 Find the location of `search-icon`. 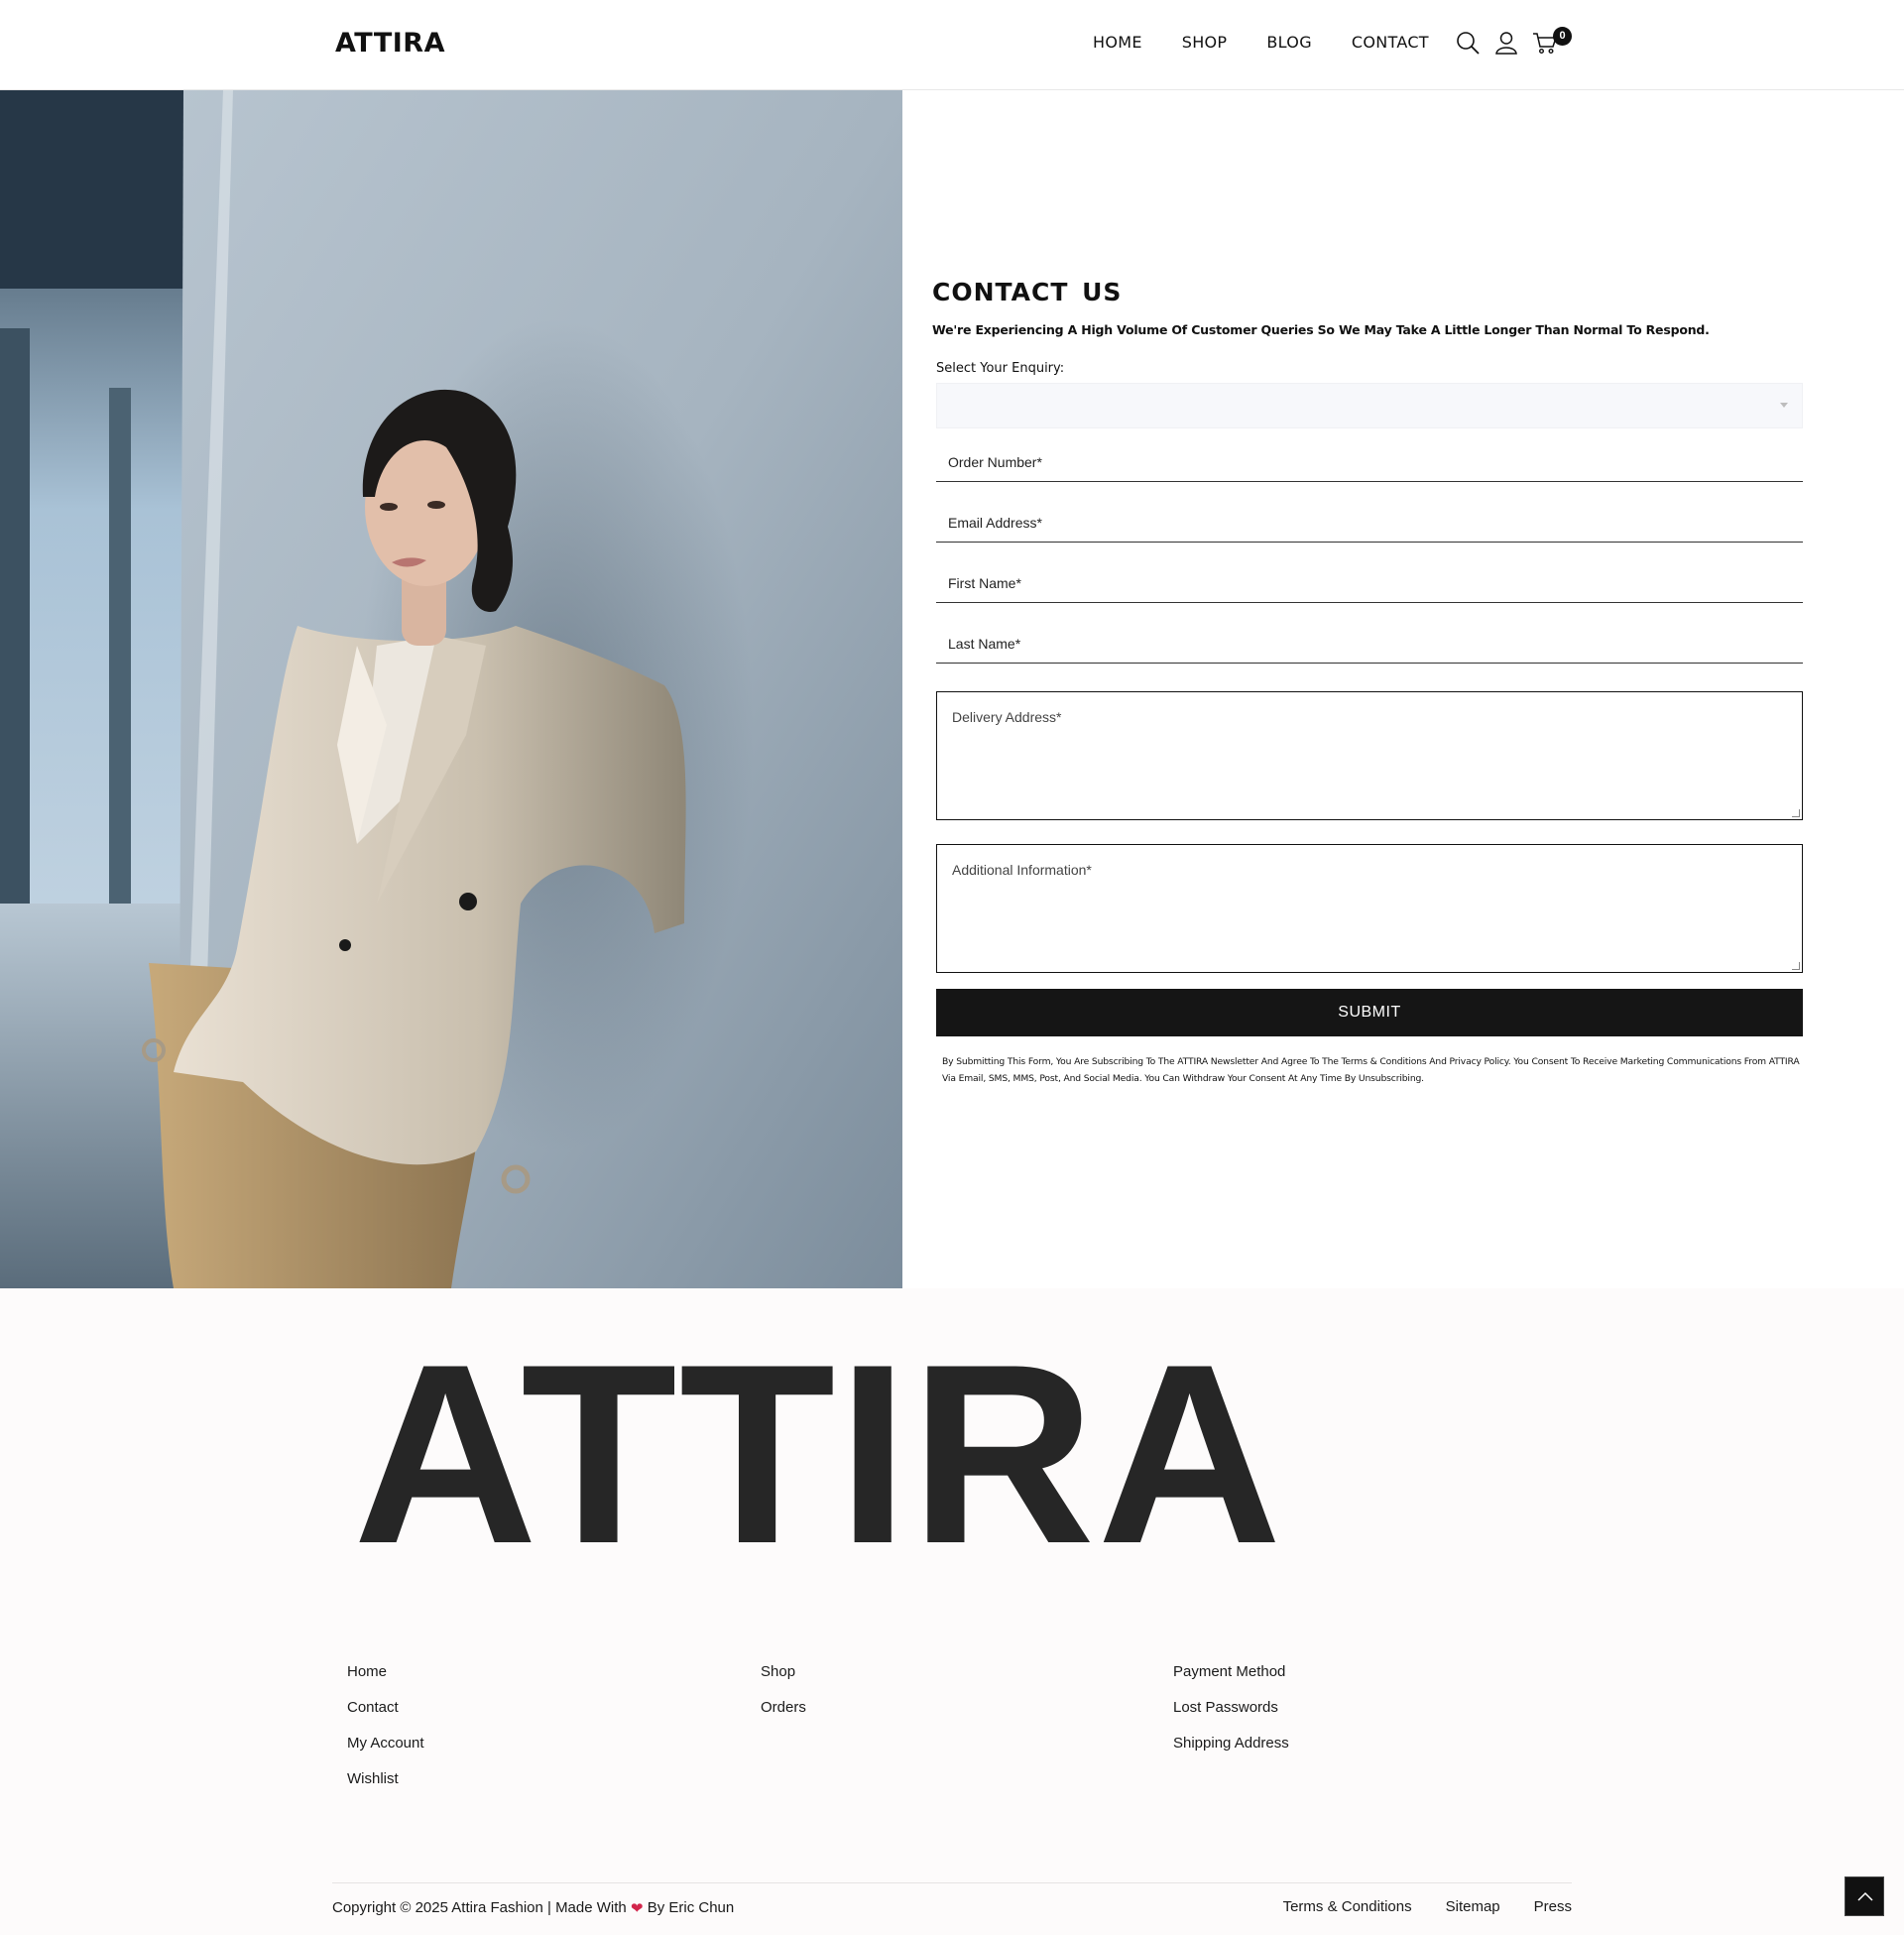

search-icon is located at coordinates (1468, 43).